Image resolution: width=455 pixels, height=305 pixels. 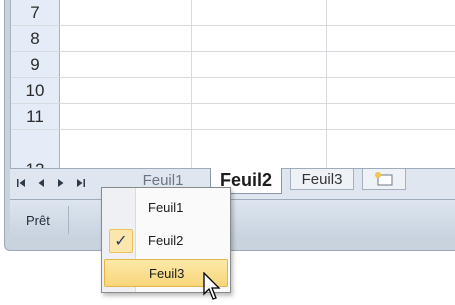 I want to click on first-sheet-icon, so click(x=21, y=183).